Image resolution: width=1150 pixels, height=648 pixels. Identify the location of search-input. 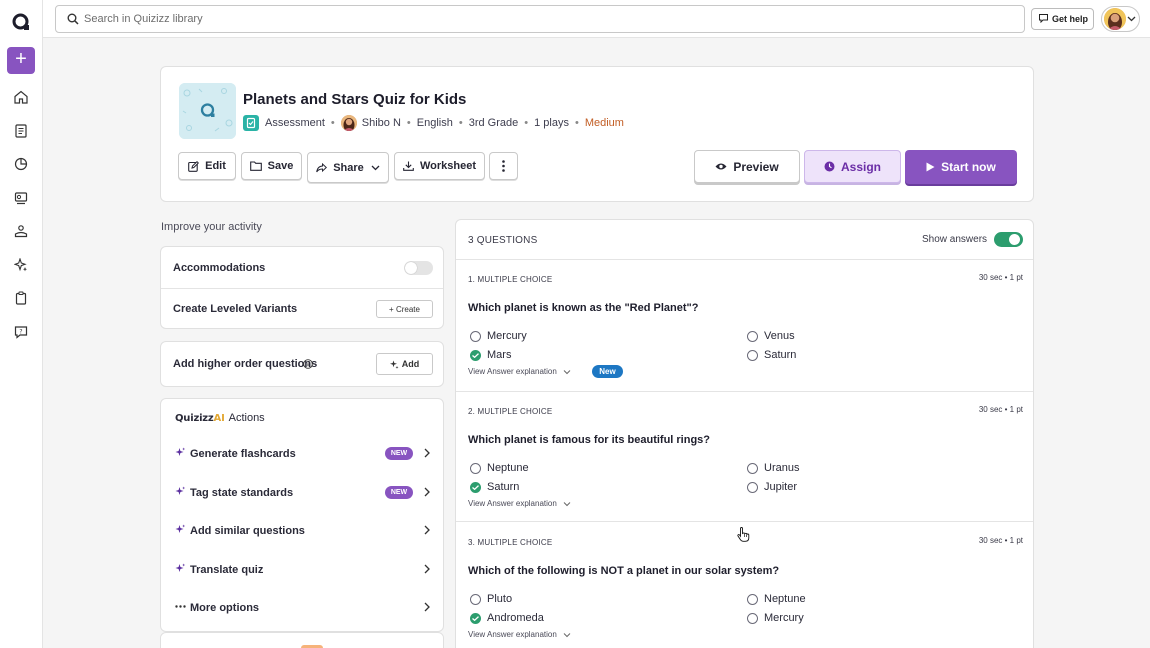
(534, 19).